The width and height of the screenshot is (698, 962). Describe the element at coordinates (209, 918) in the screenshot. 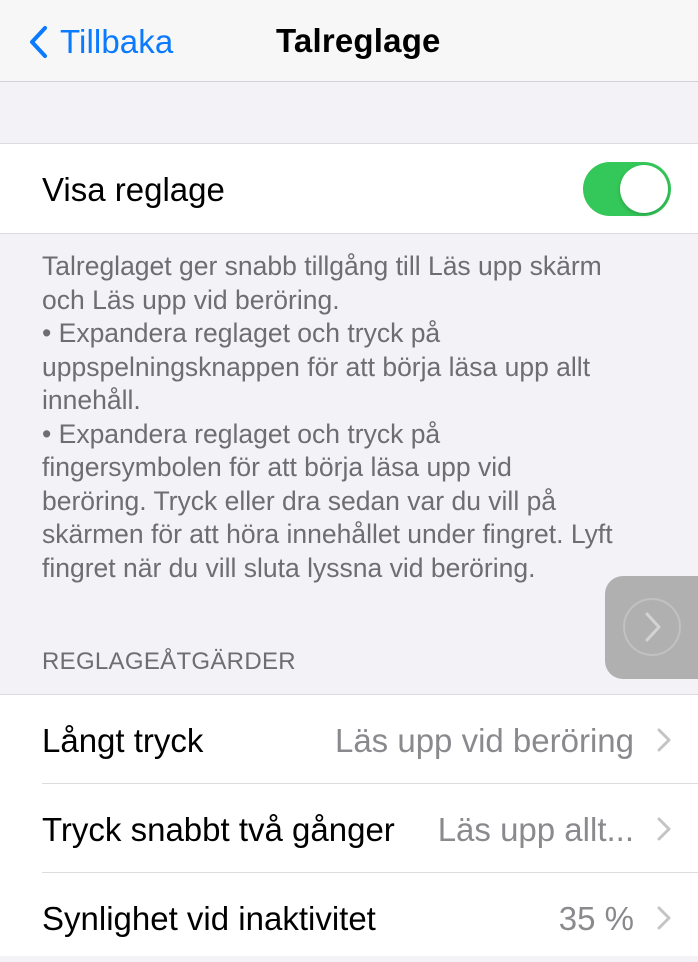

I see `row-label: Synlighet vid inaktivitet` at that location.